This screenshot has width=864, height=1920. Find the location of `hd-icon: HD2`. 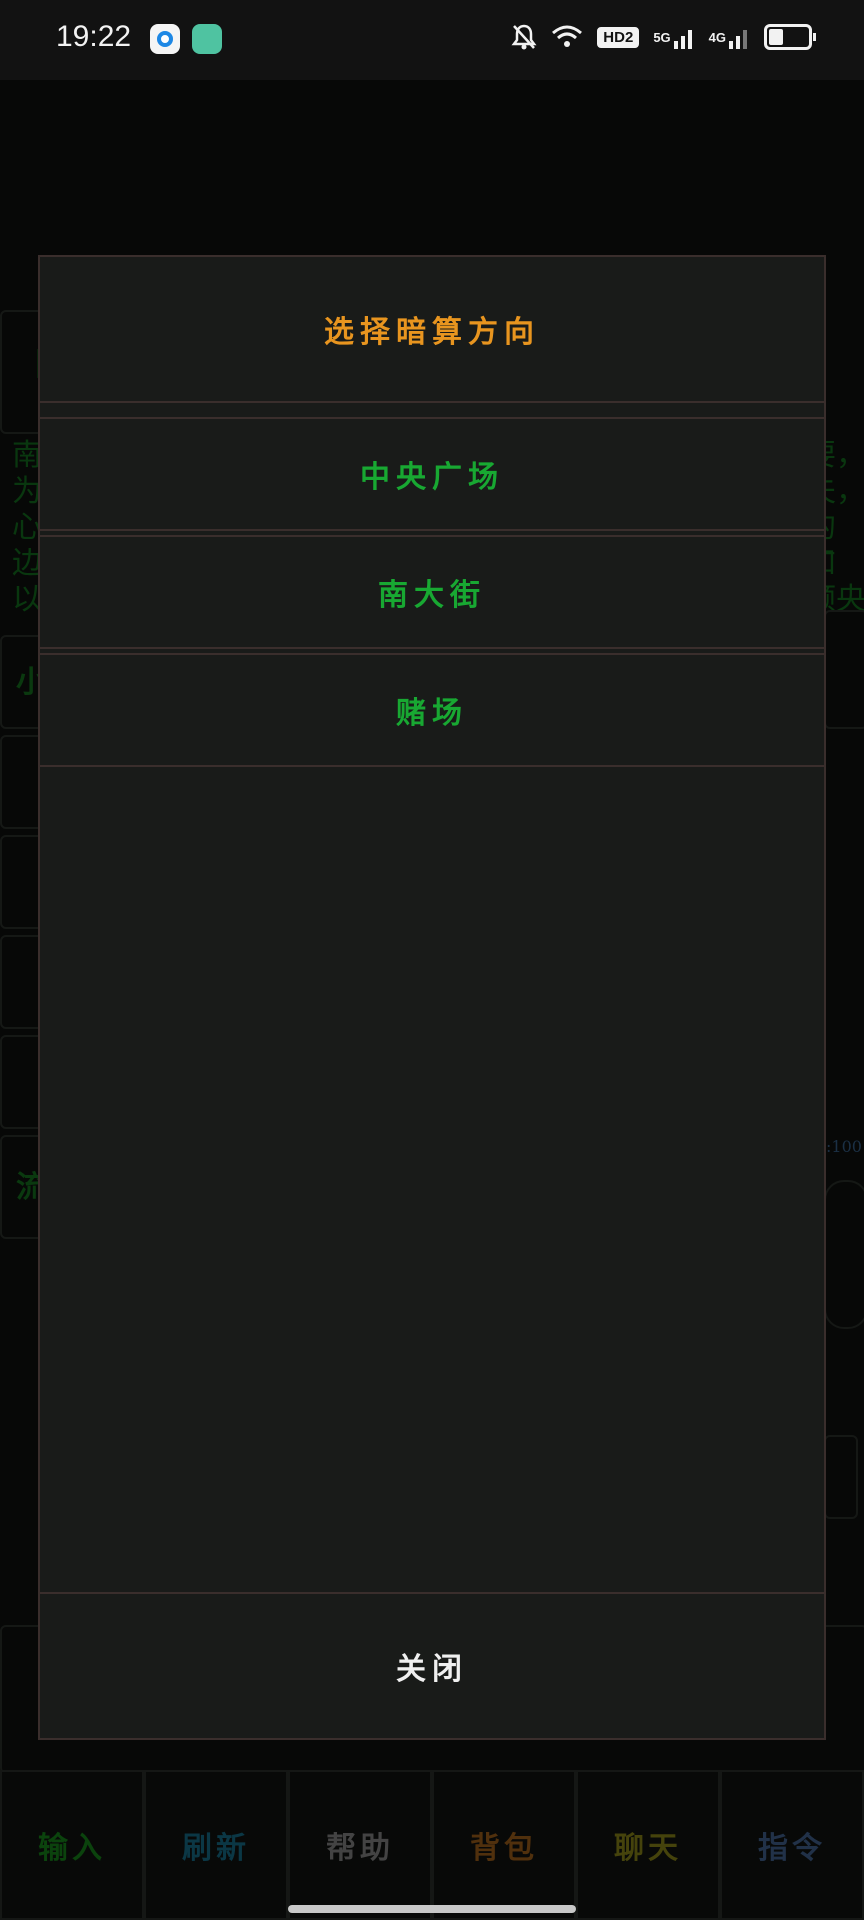

hd-icon: HD2 is located at coordinates (618, 37).